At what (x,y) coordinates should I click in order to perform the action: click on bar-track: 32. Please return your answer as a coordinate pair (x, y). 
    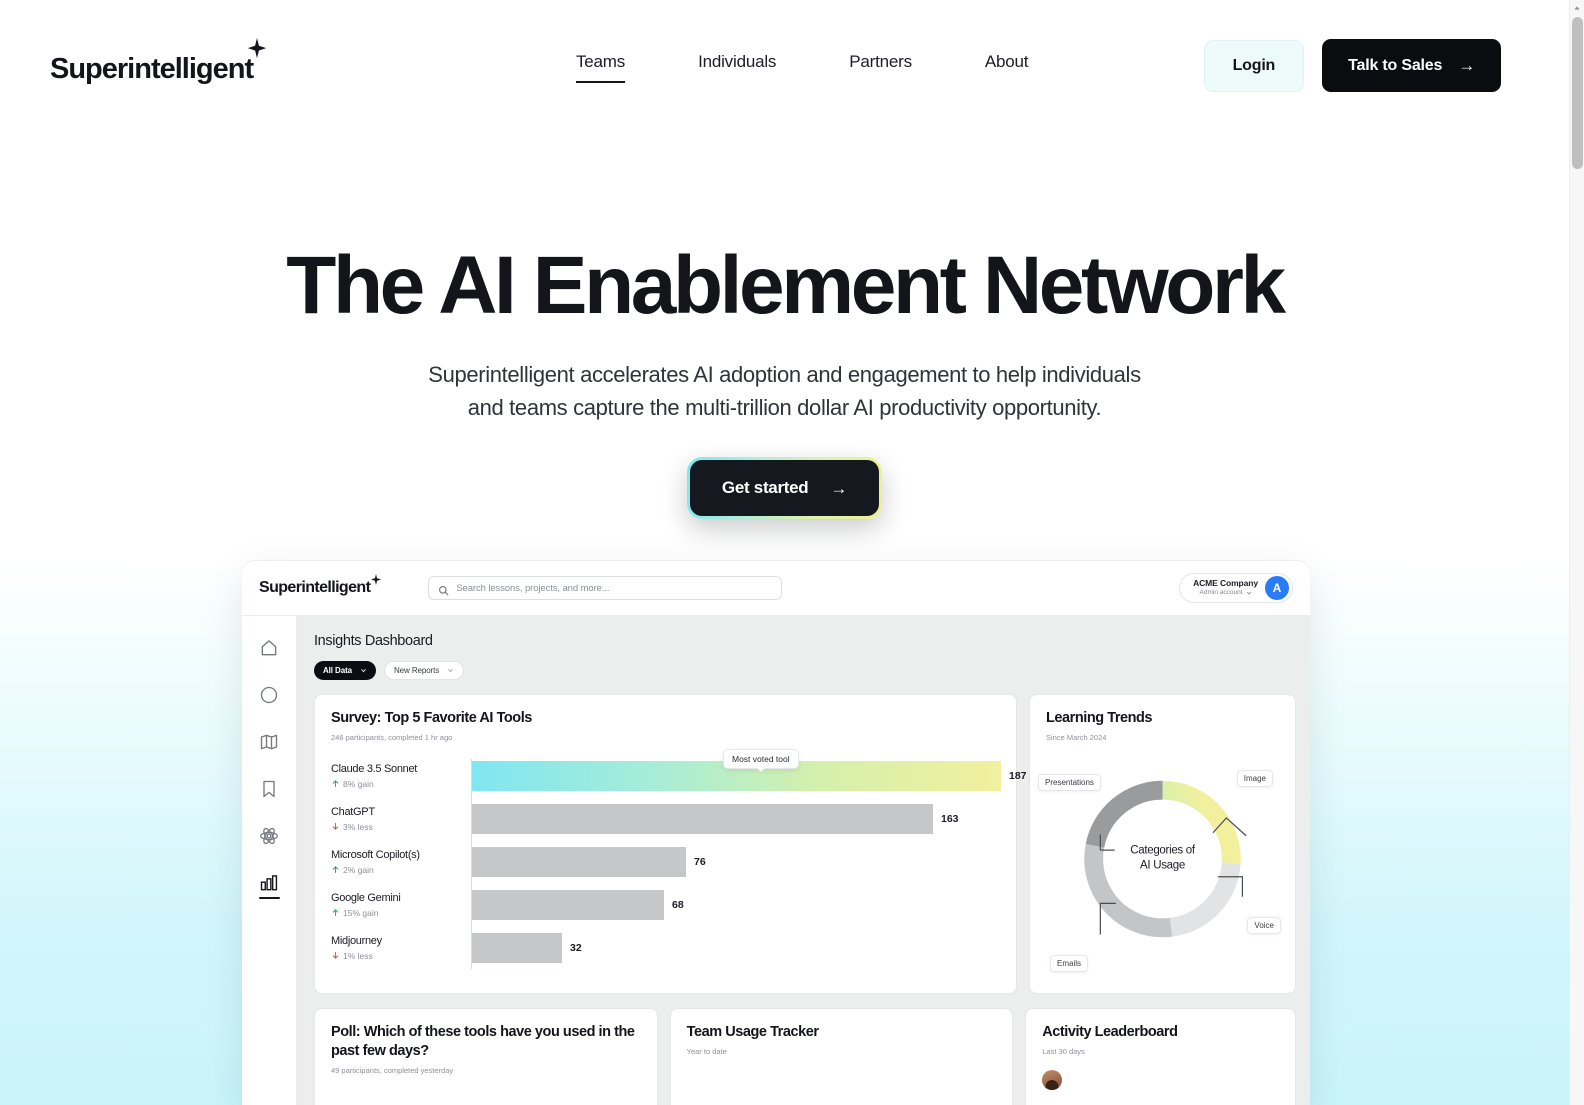
    Looking at the image, I should click on (735, 947).